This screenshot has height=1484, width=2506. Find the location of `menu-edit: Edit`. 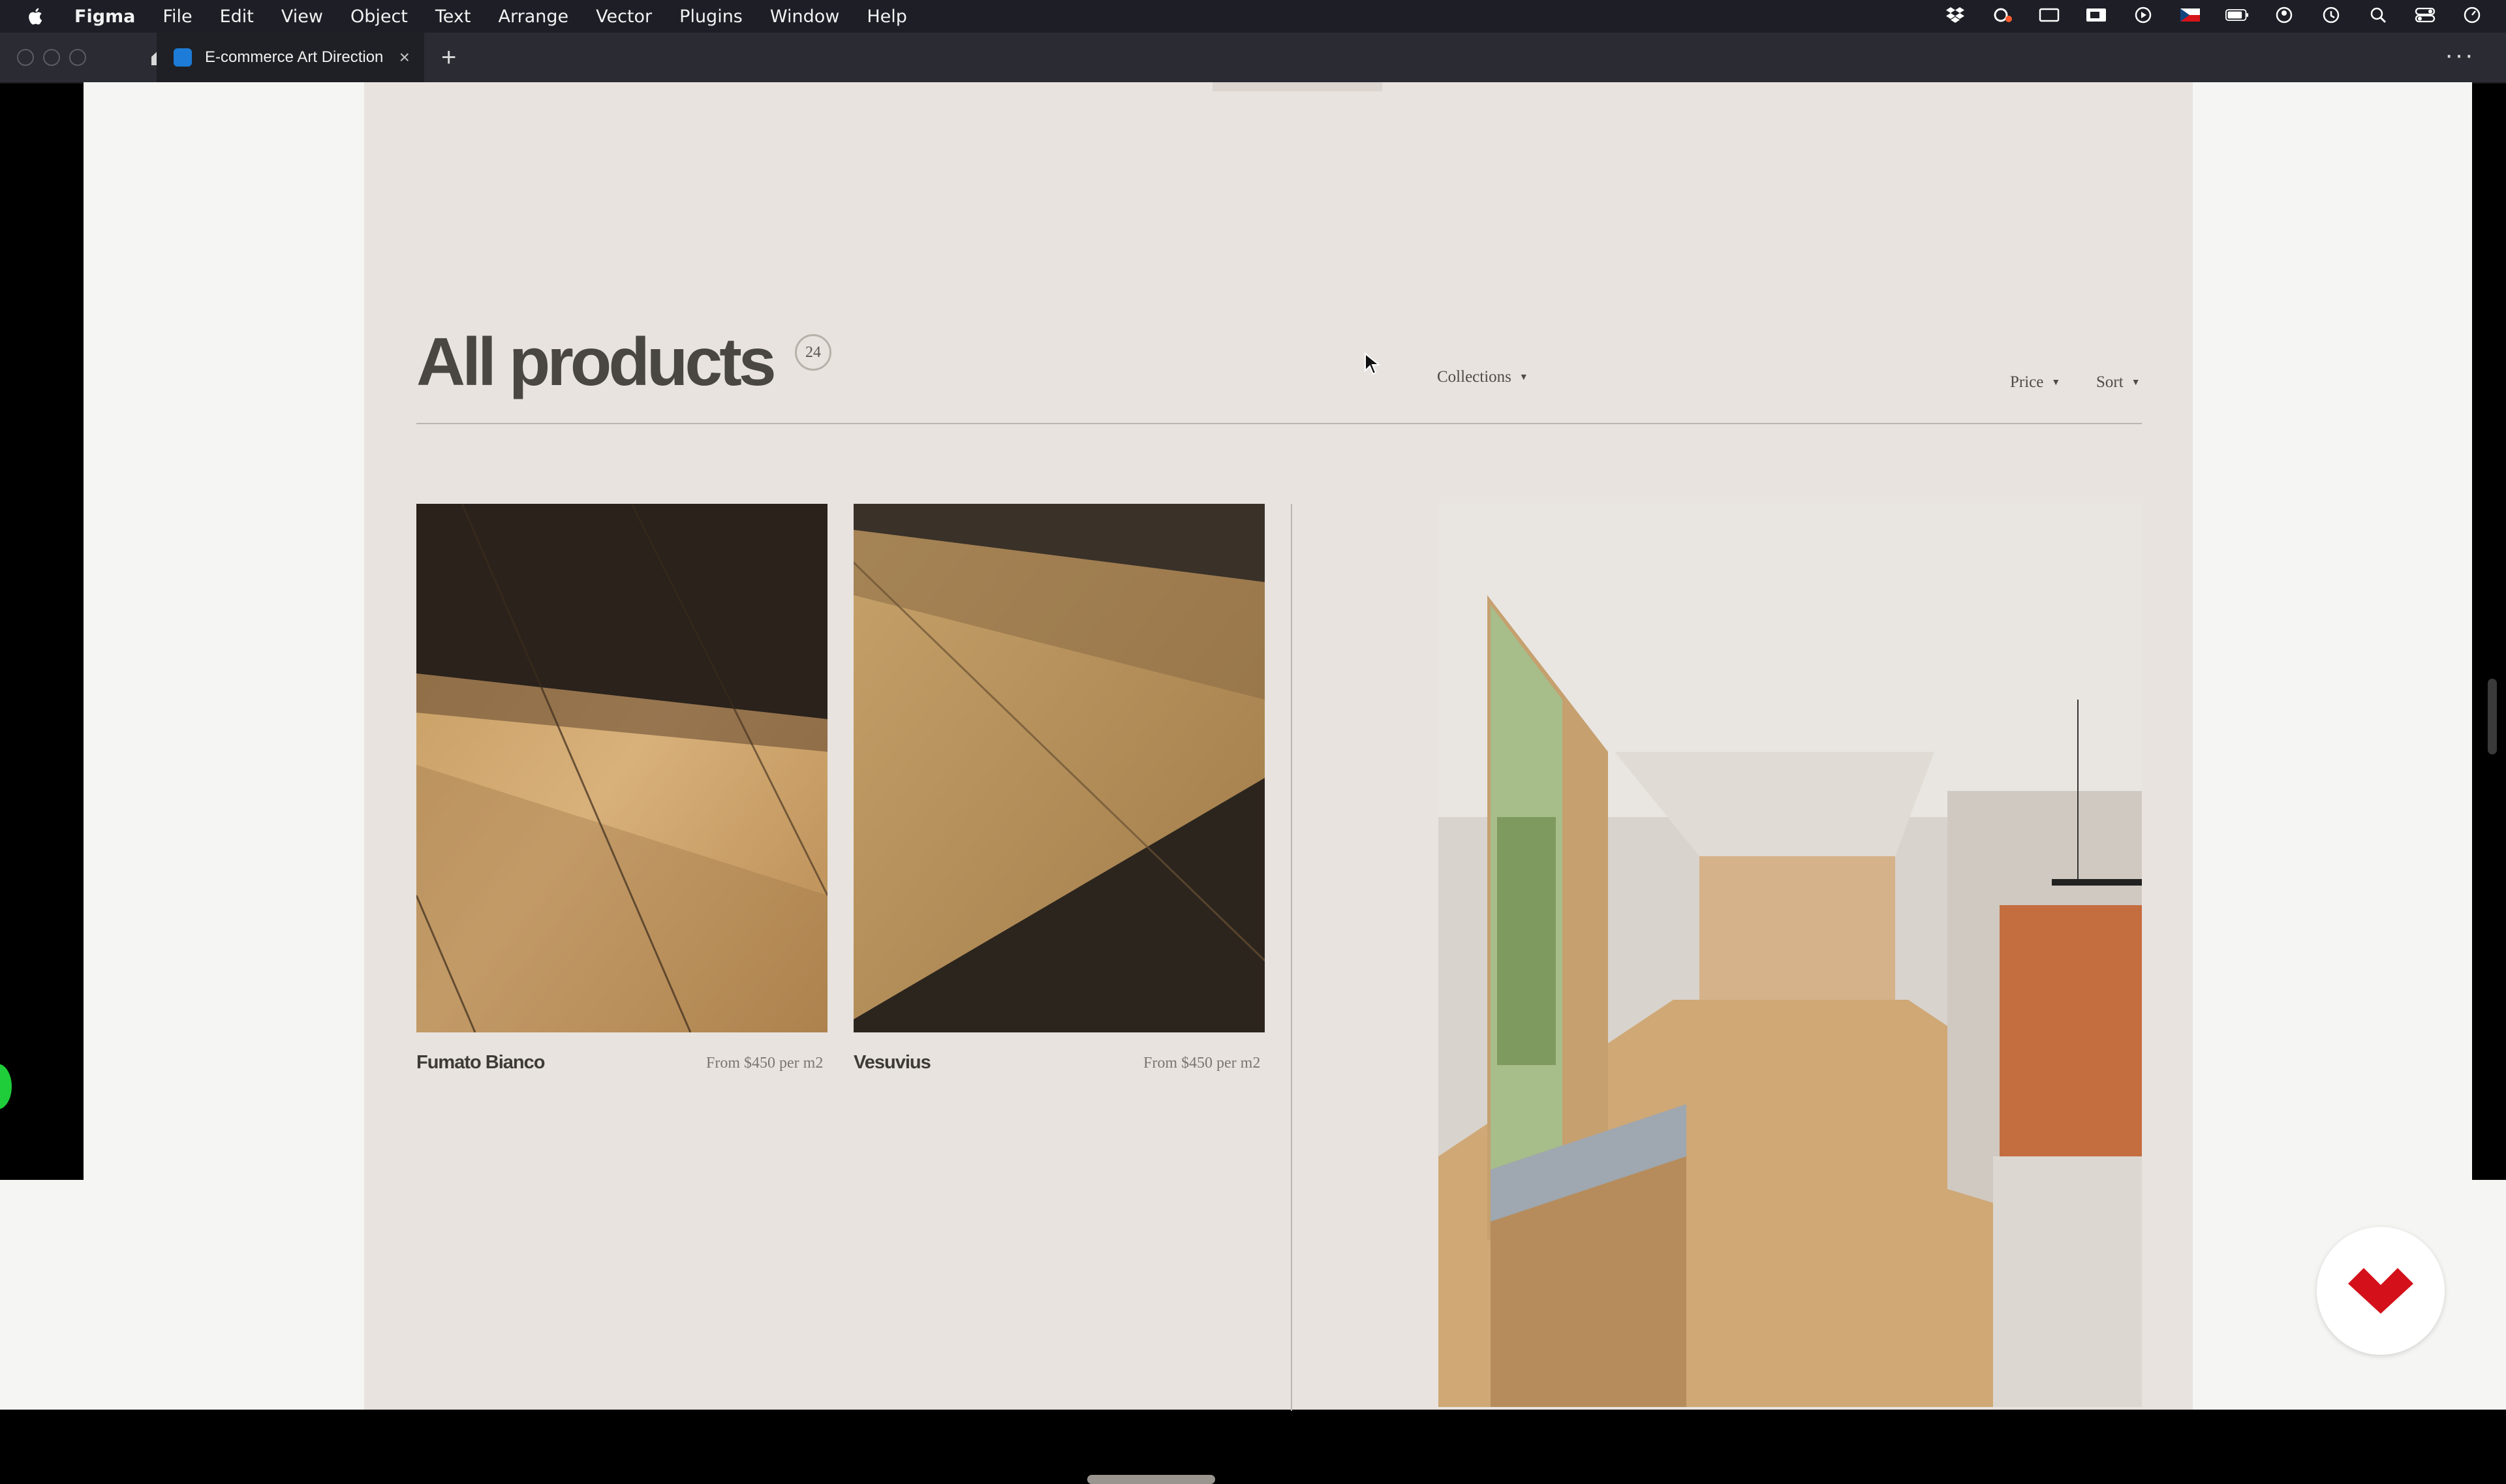

menu-edit: Edit is located at coordinates (237, 17).